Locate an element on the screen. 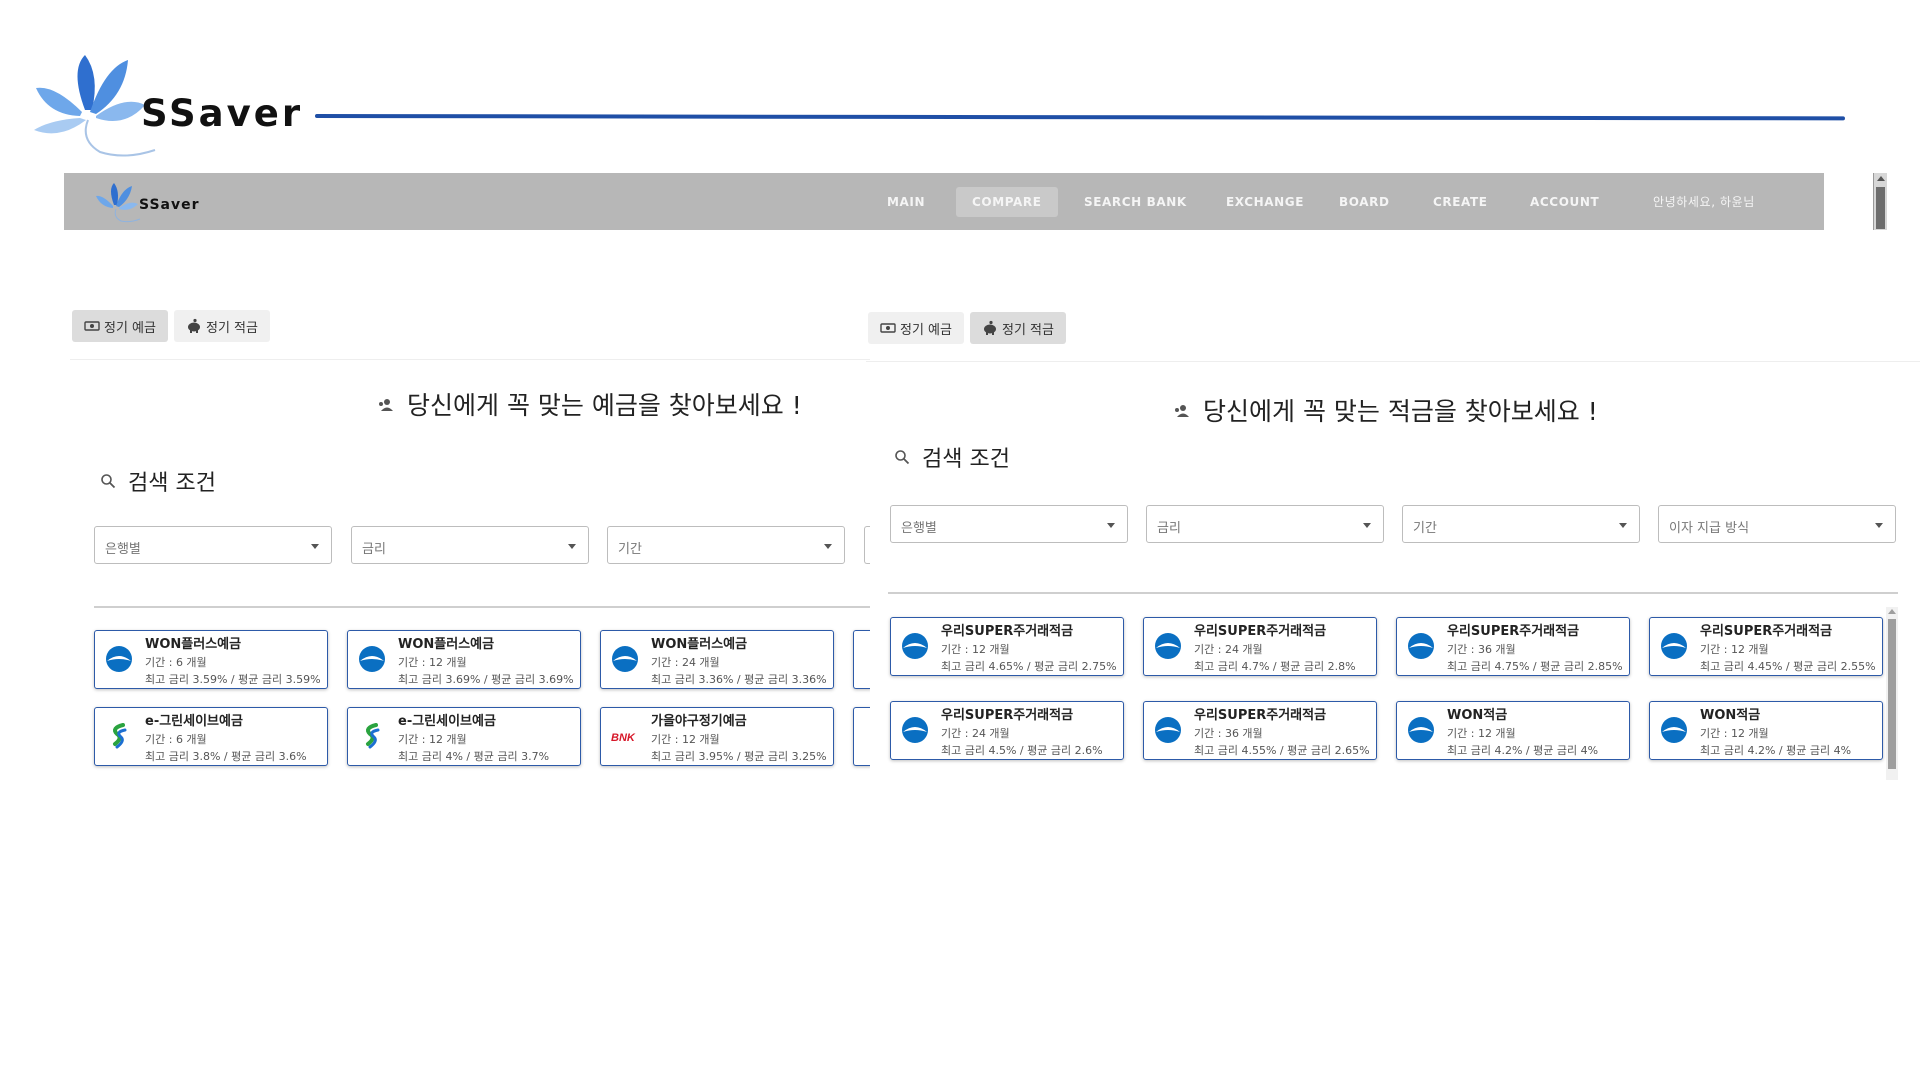 Image resolution: width=1920 pixels, height=1080 pixels. nav-compare: COMPARE is located at coordinates (1007, 202).